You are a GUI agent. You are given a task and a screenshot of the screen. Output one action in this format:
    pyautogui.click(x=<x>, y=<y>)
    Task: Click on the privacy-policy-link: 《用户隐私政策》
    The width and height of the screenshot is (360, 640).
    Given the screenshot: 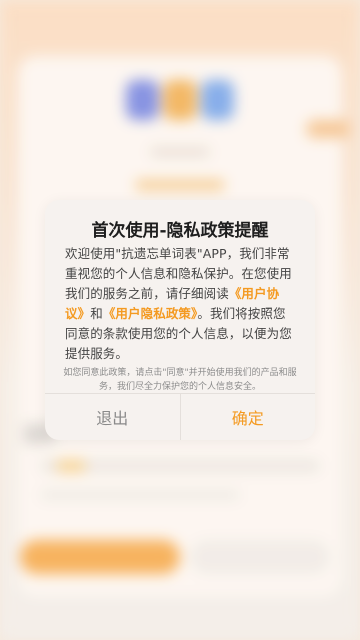 What is the action you would take?
    pyautogui.click(x=150, y=313)
    